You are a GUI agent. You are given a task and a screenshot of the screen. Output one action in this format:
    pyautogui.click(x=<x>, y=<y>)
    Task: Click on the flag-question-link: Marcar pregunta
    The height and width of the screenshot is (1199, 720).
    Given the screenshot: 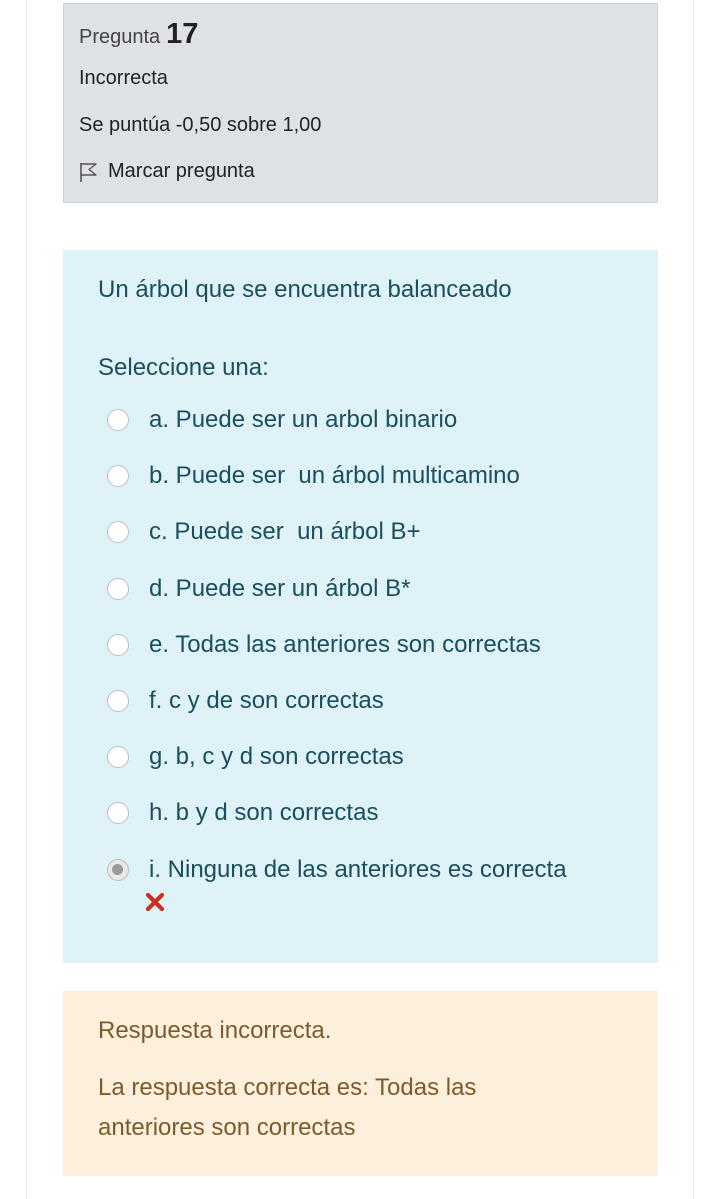 What is the action you would take?
    pyautogui.click(x=167, y=171)
    